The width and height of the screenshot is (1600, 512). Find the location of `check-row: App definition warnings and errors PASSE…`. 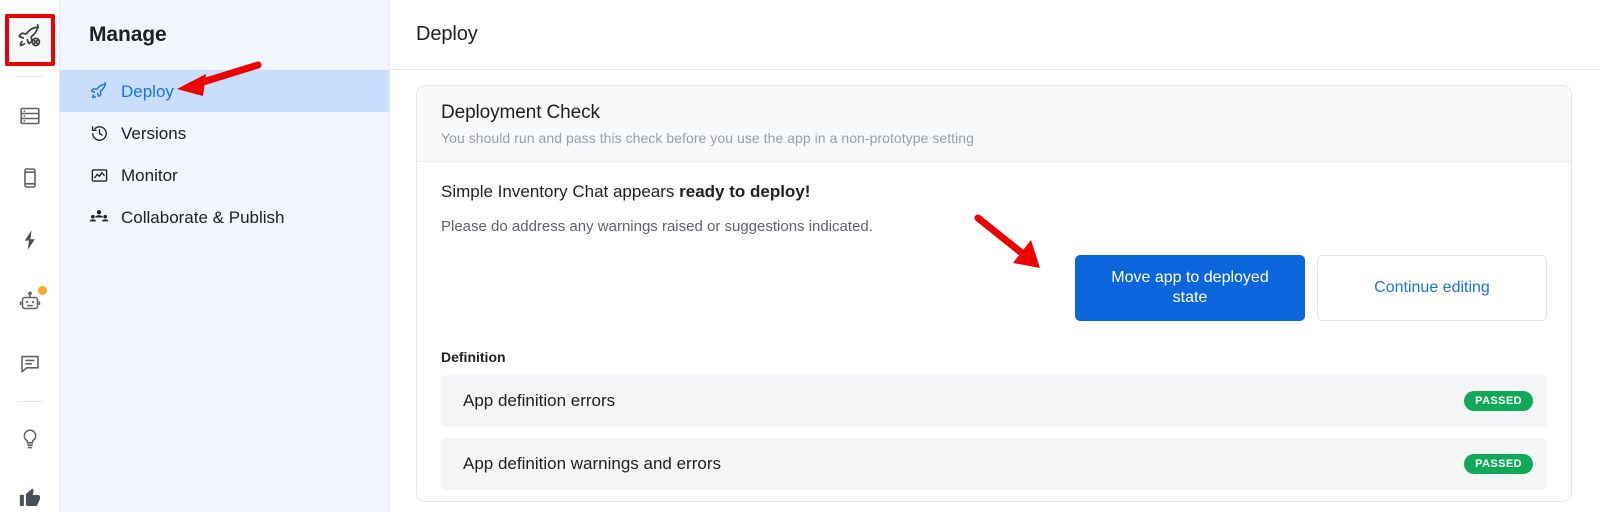

check-row: App definition warnings and errors PASSE… is located at coordinates (994, 464).